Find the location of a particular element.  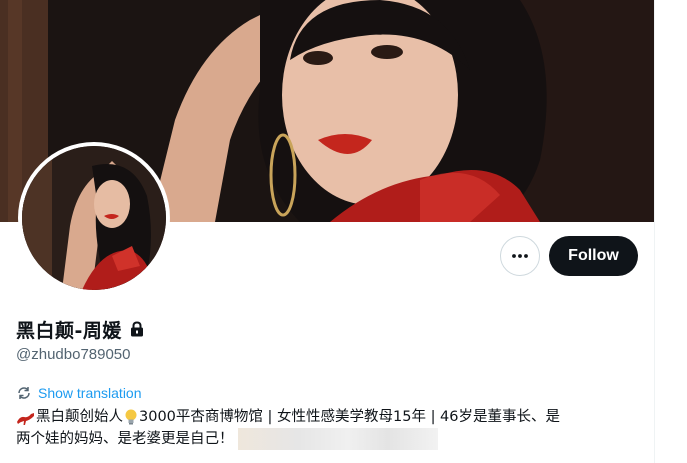

bio-text-details: 3000平杏商博物馆 | 女性性感美学教母15年 | 46岁是董事长、是 is located at coordinates (350, 417).